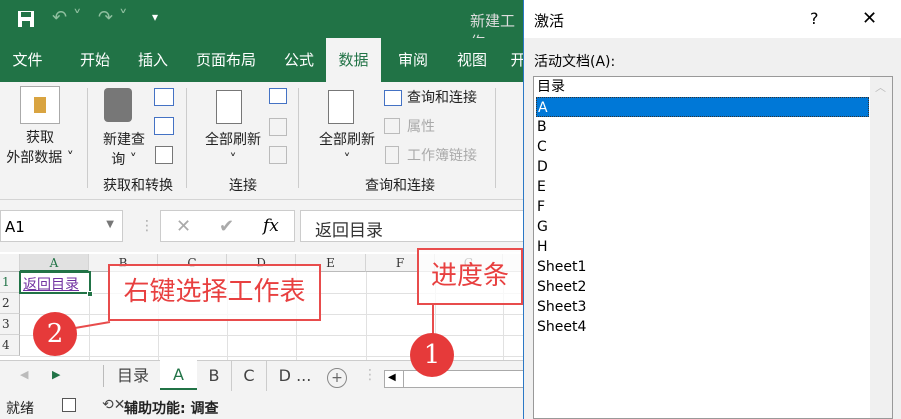 Image resolution: width=901 pixels, height=419 pixels. I want to click on vertical-scrollbar: ︿, so click(881, 247).